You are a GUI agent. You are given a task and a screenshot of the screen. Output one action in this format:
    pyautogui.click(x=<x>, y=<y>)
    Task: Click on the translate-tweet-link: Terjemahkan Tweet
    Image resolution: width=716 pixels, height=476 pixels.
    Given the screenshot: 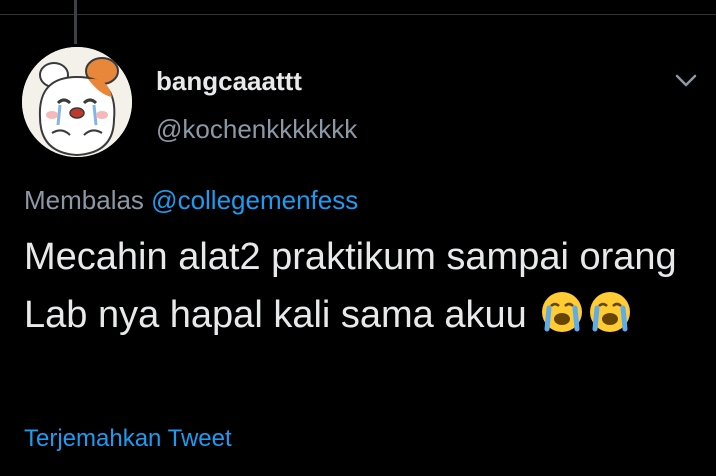 What is the action you would take?
    pyautogui.click(x=128, y=439)
    